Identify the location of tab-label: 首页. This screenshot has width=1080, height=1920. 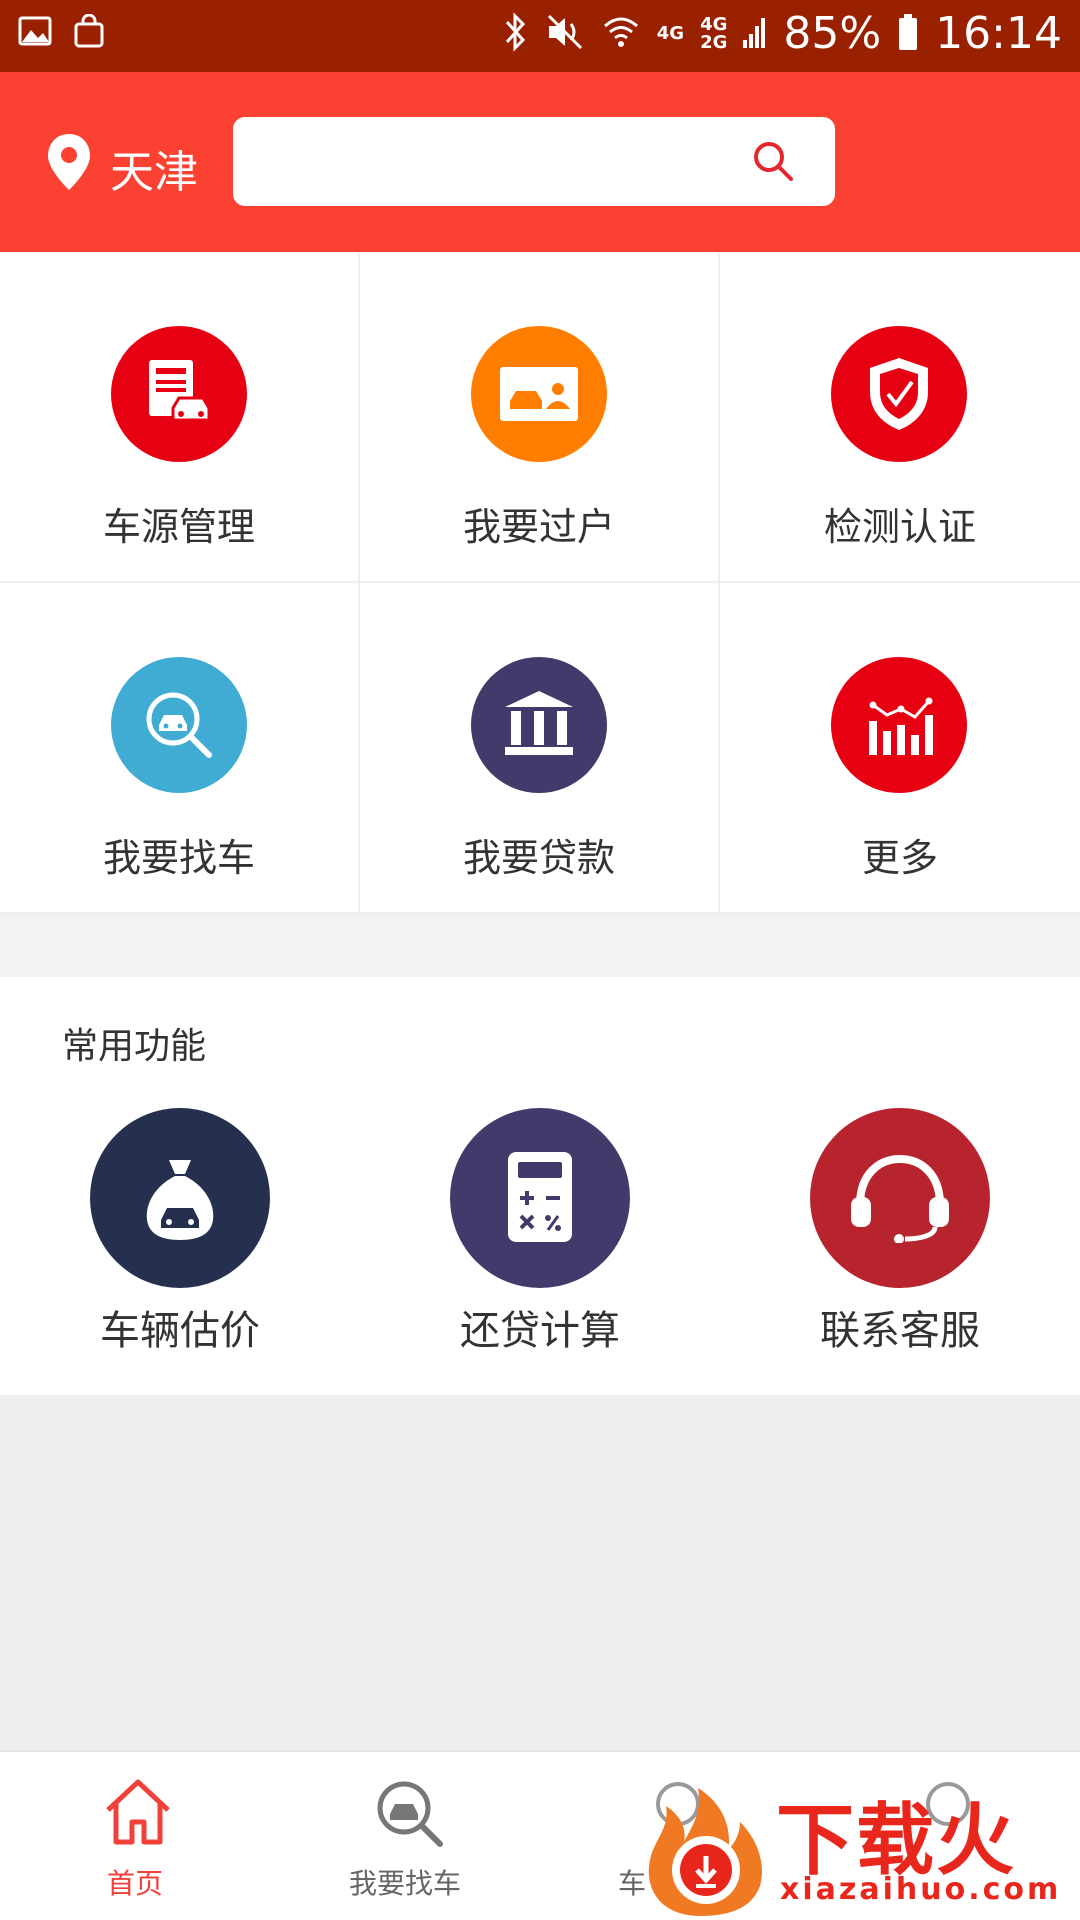
(134, 1883).